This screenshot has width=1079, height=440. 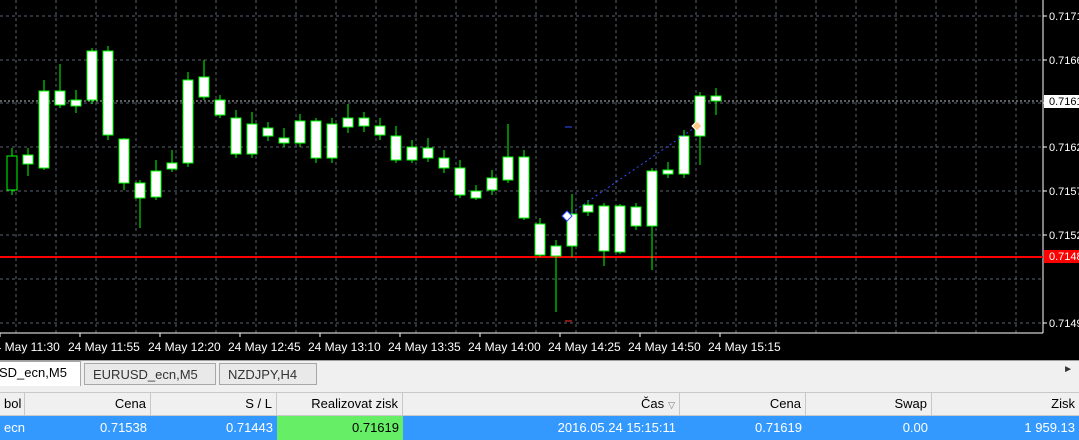 I want to click on tab-nzdjpy-h4: NZDJPY,H4, so click(x=268, y=374).